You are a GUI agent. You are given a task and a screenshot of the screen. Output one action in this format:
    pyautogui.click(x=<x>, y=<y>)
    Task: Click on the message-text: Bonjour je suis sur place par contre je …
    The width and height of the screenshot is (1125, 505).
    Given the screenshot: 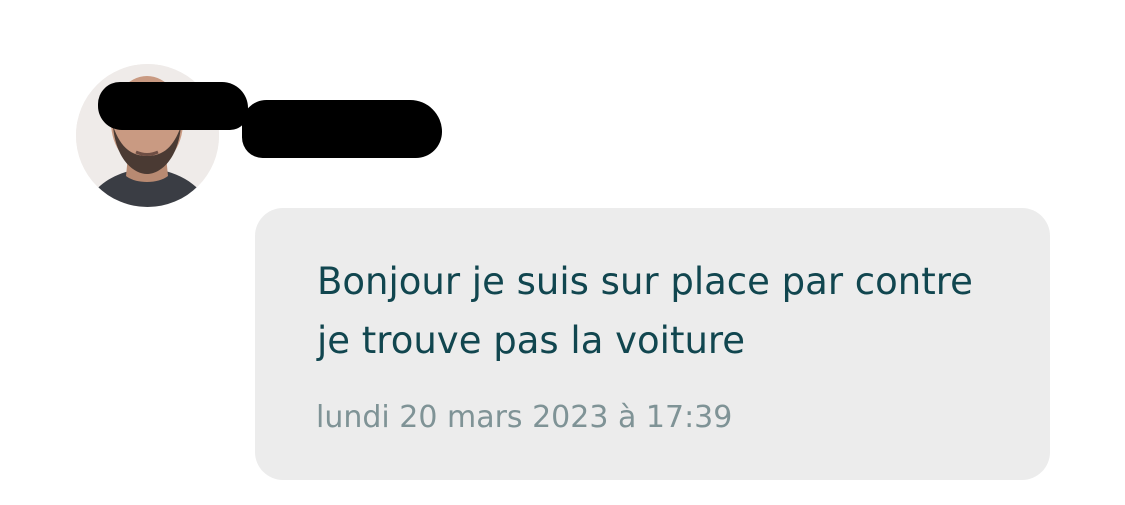 What is the action you would take?
    pyautogui.click(x=645, y=311)
    